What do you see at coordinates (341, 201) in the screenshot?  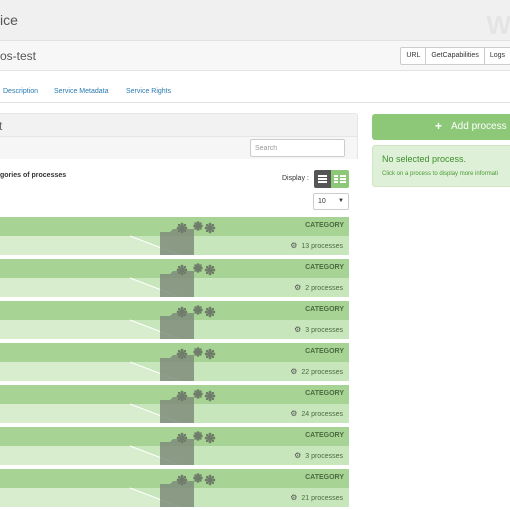 I see `chevron-down-icon: ▼` at bounding box center [341, 201].